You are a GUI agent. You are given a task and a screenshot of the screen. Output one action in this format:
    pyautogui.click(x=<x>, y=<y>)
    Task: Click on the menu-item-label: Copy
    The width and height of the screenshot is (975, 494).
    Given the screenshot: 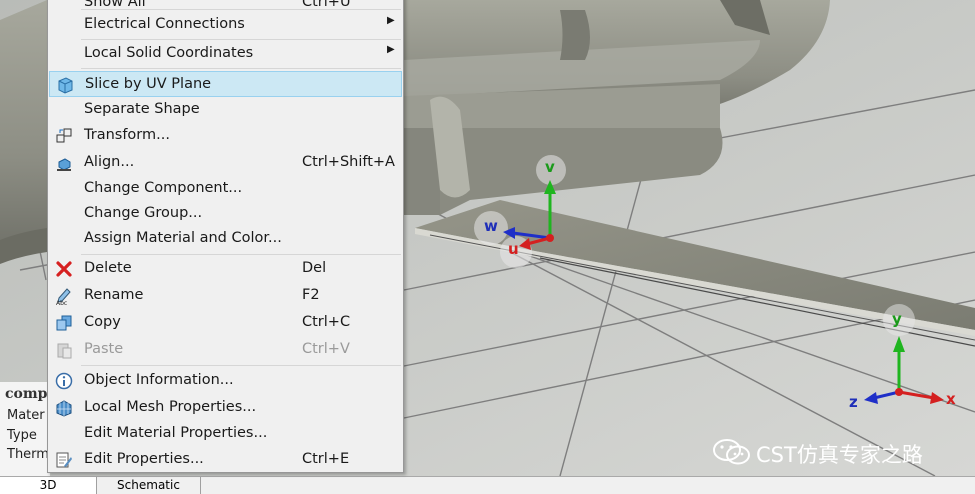 What is the action you would take?
    pyautogui.click(x=102, y=322)
    